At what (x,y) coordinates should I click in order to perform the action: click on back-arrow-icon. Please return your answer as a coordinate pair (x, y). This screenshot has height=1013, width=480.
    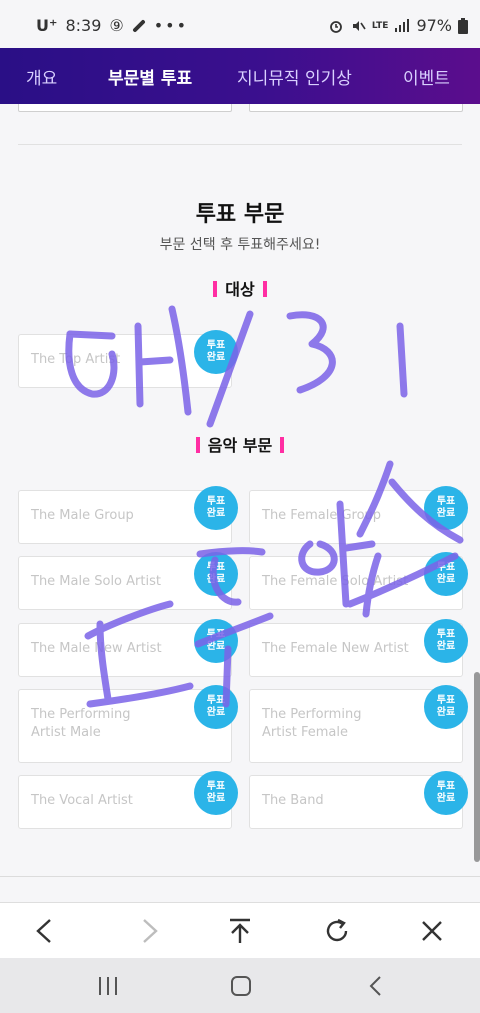
    Looking at the image, I should click on (45, 931).